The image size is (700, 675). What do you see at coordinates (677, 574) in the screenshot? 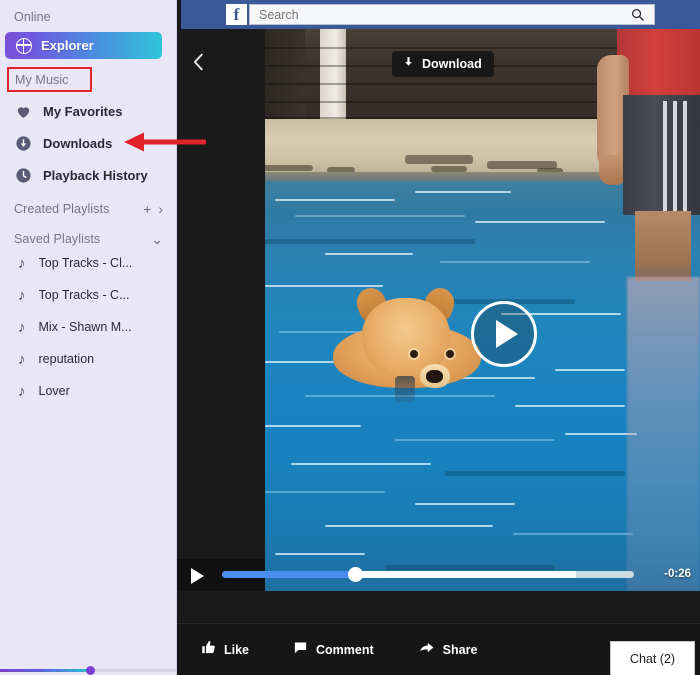
I see `time-remaining: -0:26` at bounding box center [677, 574].